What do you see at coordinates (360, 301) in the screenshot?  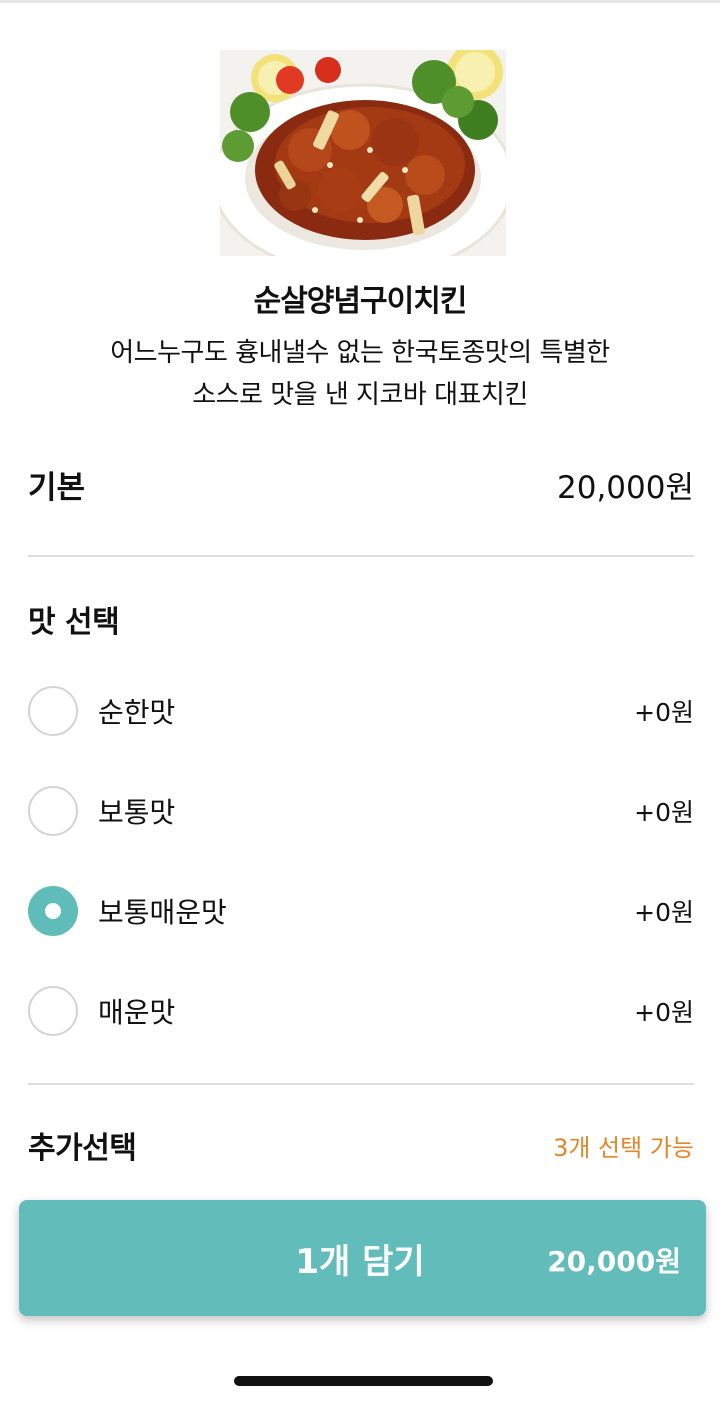 I see `product-title: 순살양념구이치킨` at bounding box center [360, 301].